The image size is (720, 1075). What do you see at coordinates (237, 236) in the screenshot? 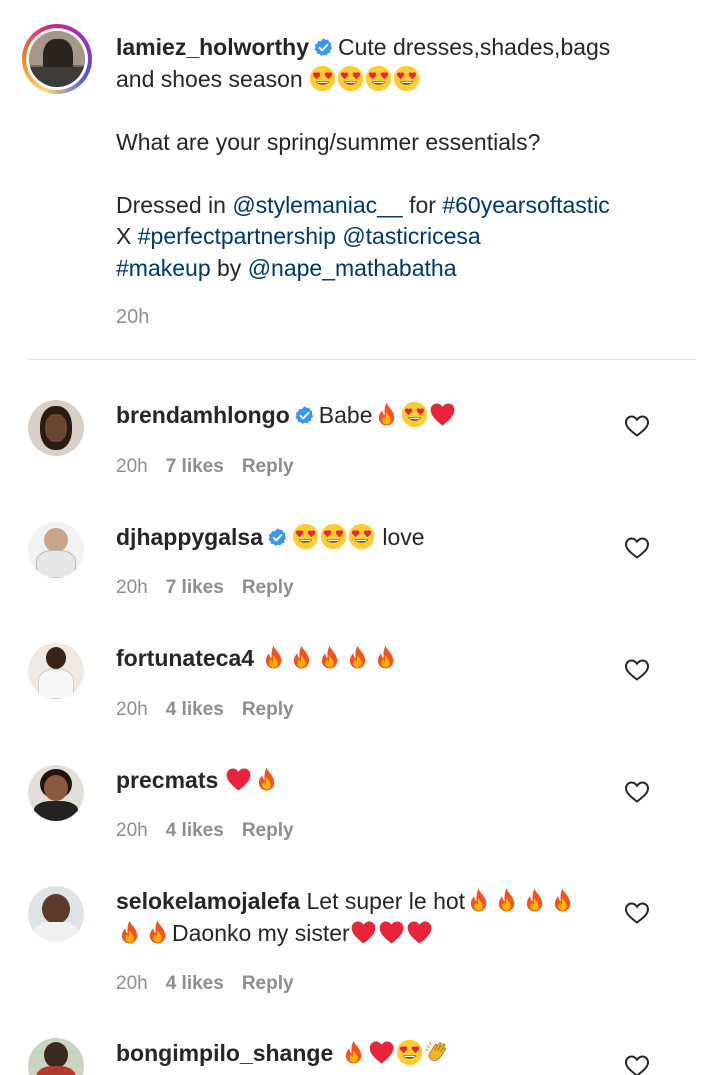
I see `hashtag-link: #perfectpartnership` at bounding box center [237, 236].